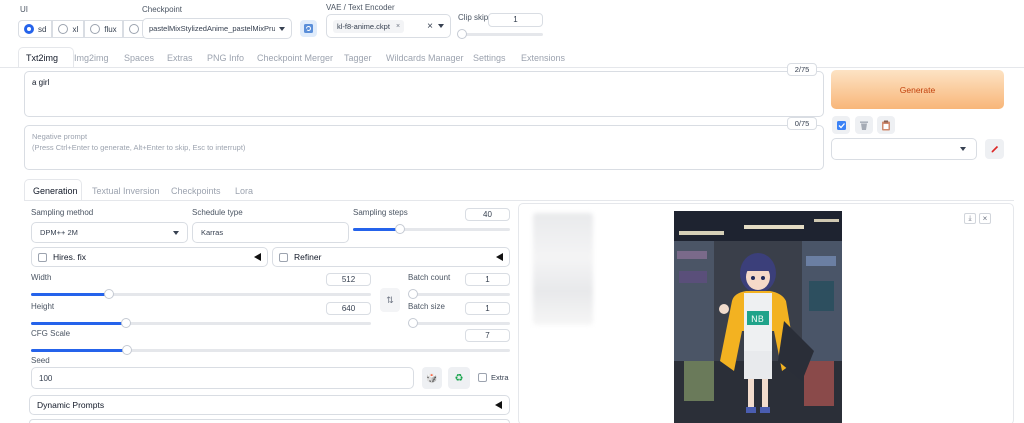 Image resolution: width=1024 pixels, height=423 pixels. I want to click on sampling-steps-slider-fill, so click(377, 229).